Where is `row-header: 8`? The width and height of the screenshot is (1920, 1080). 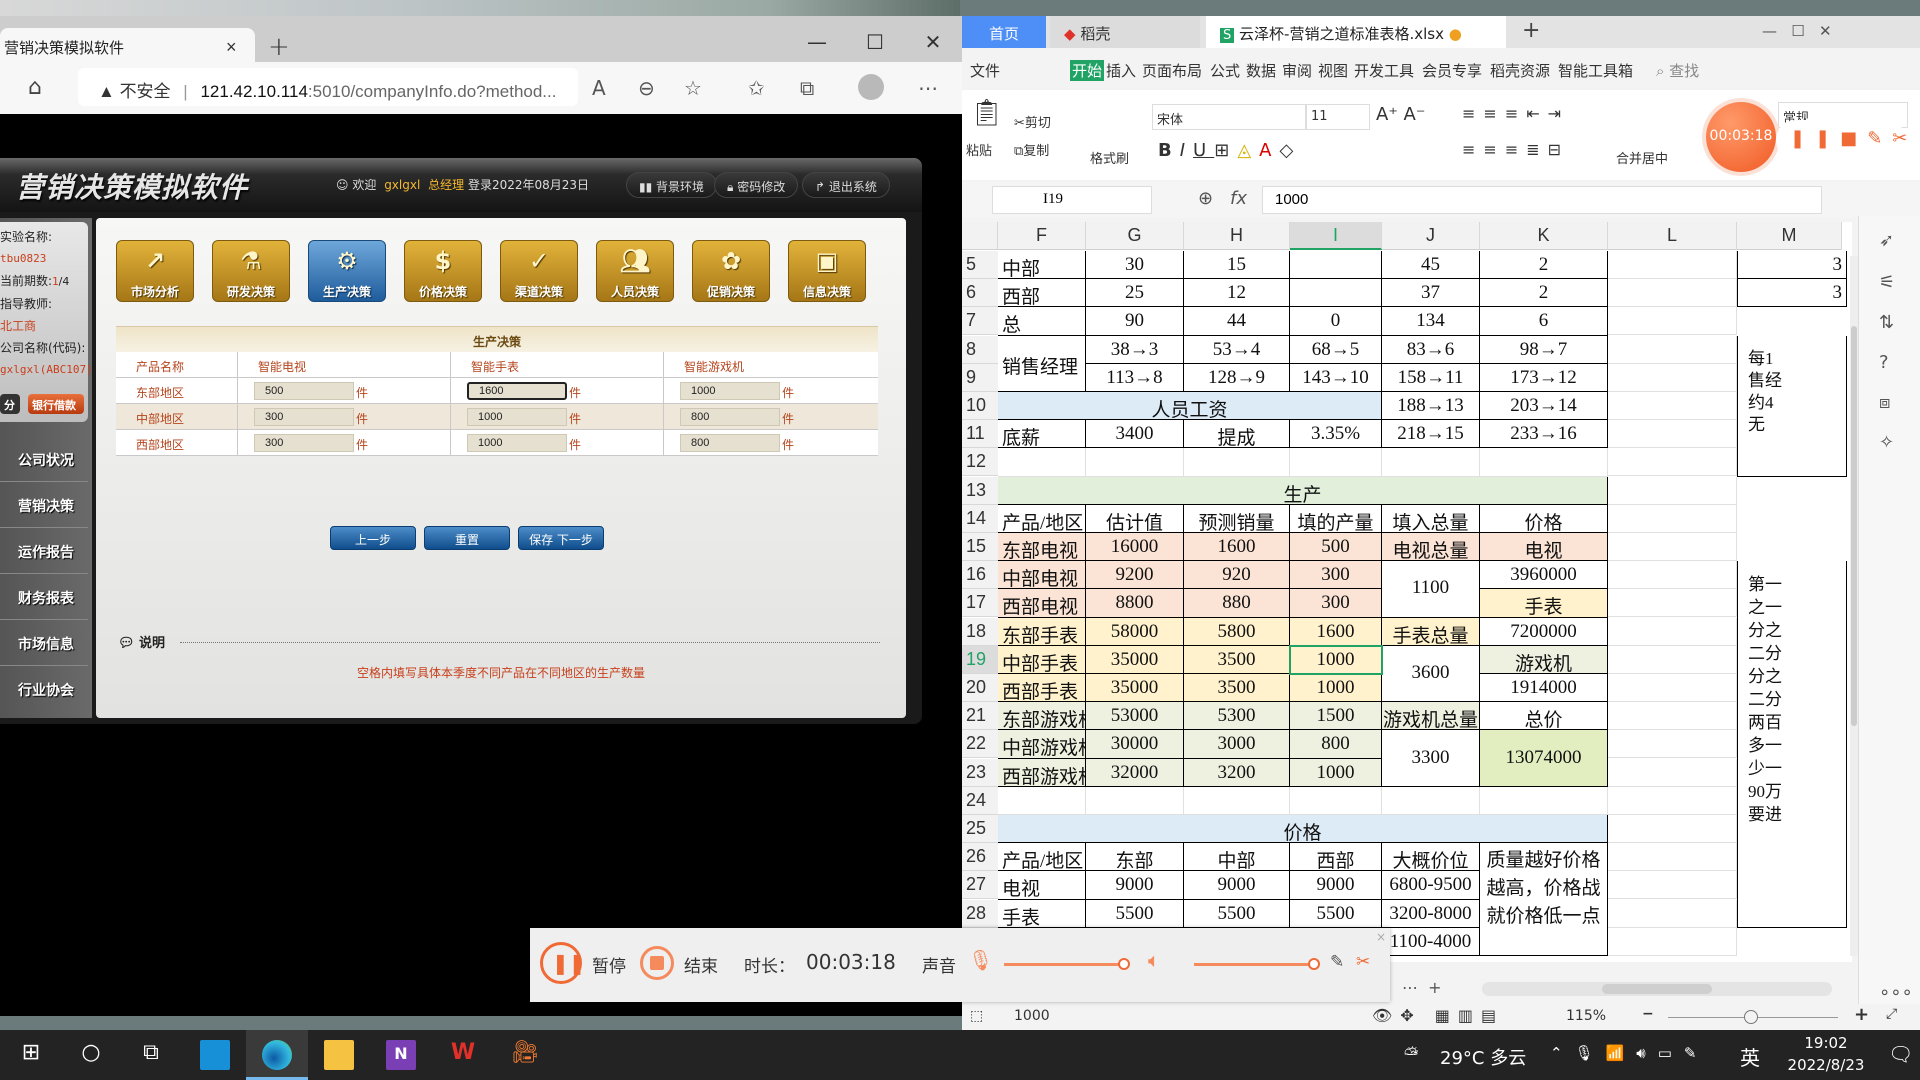 row-header: 8 is located at coordinates (980, 349).